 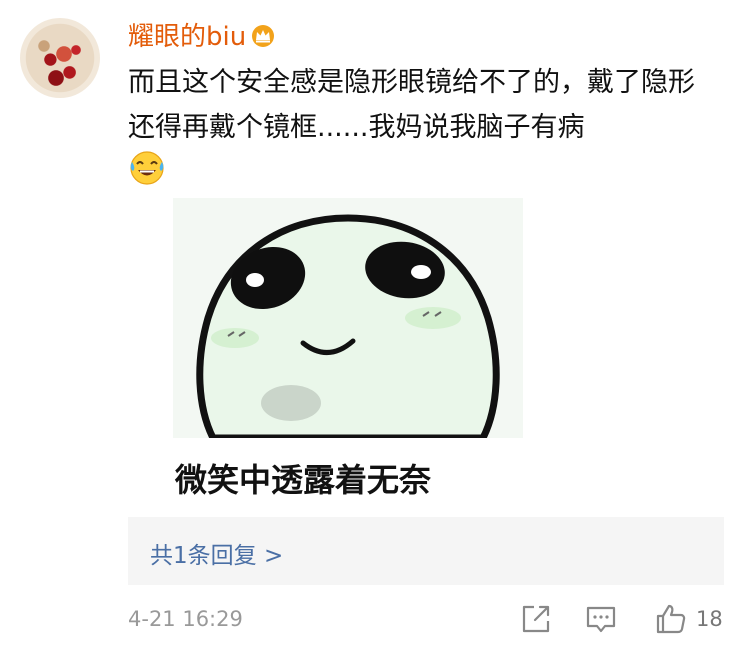 I want to click on like-count: 18, so click(x=709, y=619).